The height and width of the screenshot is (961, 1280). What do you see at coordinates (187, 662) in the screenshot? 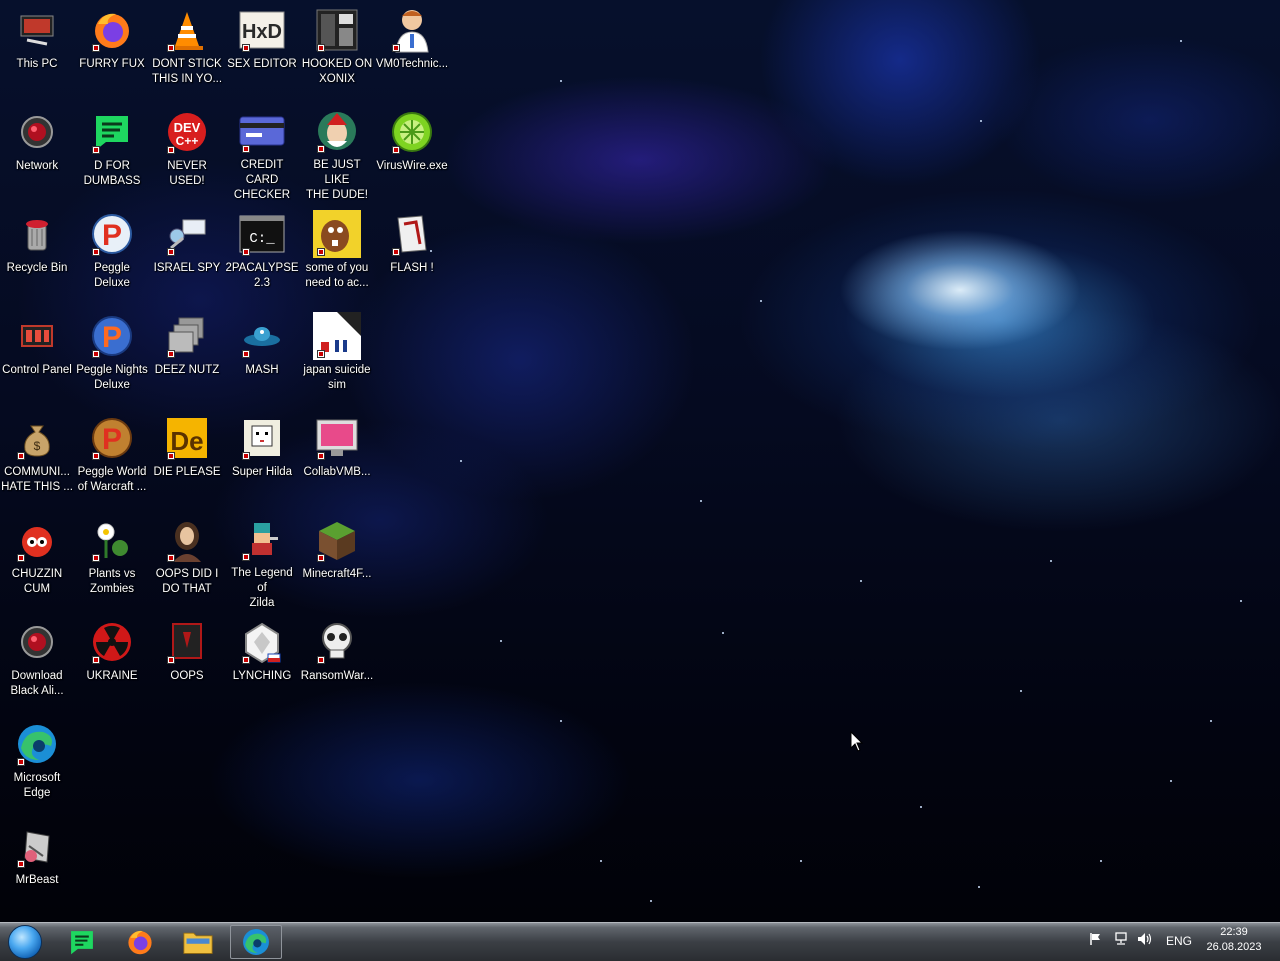
I see `desktop-icon: OOPS` at bounding box center [187, 662].